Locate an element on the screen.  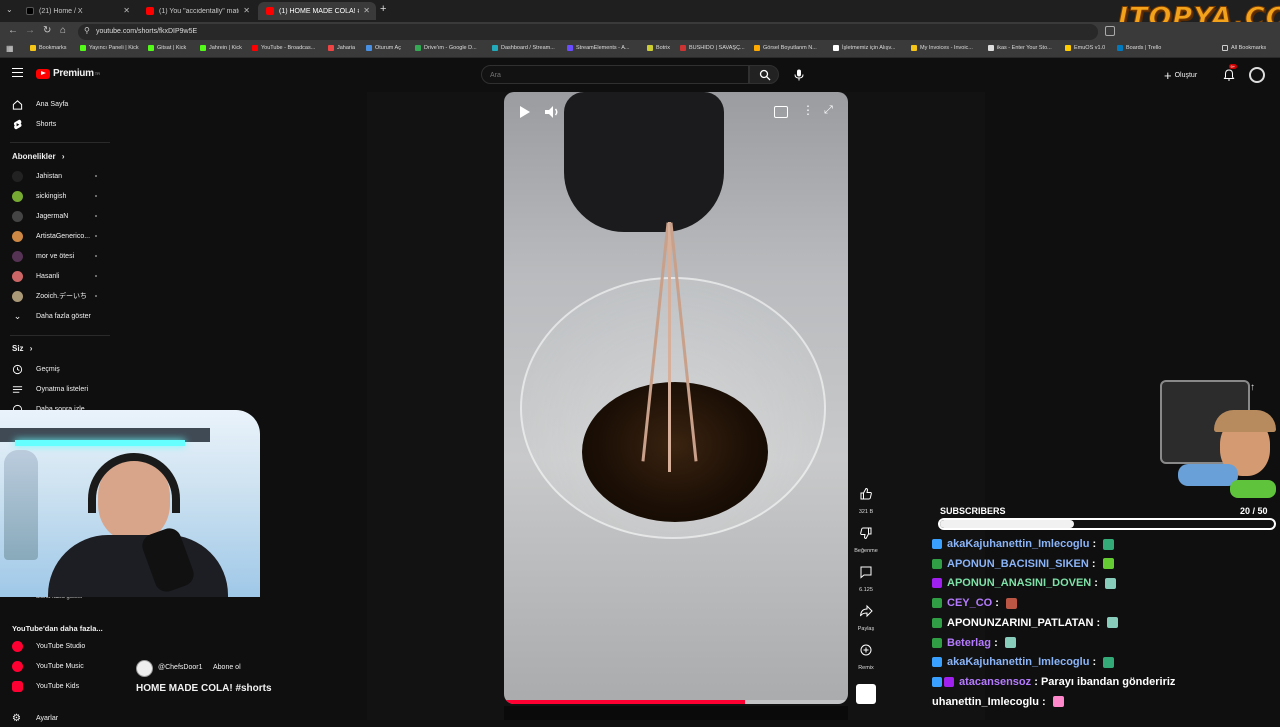
home-icon: ⌂ is located at coordinates (63, 30).